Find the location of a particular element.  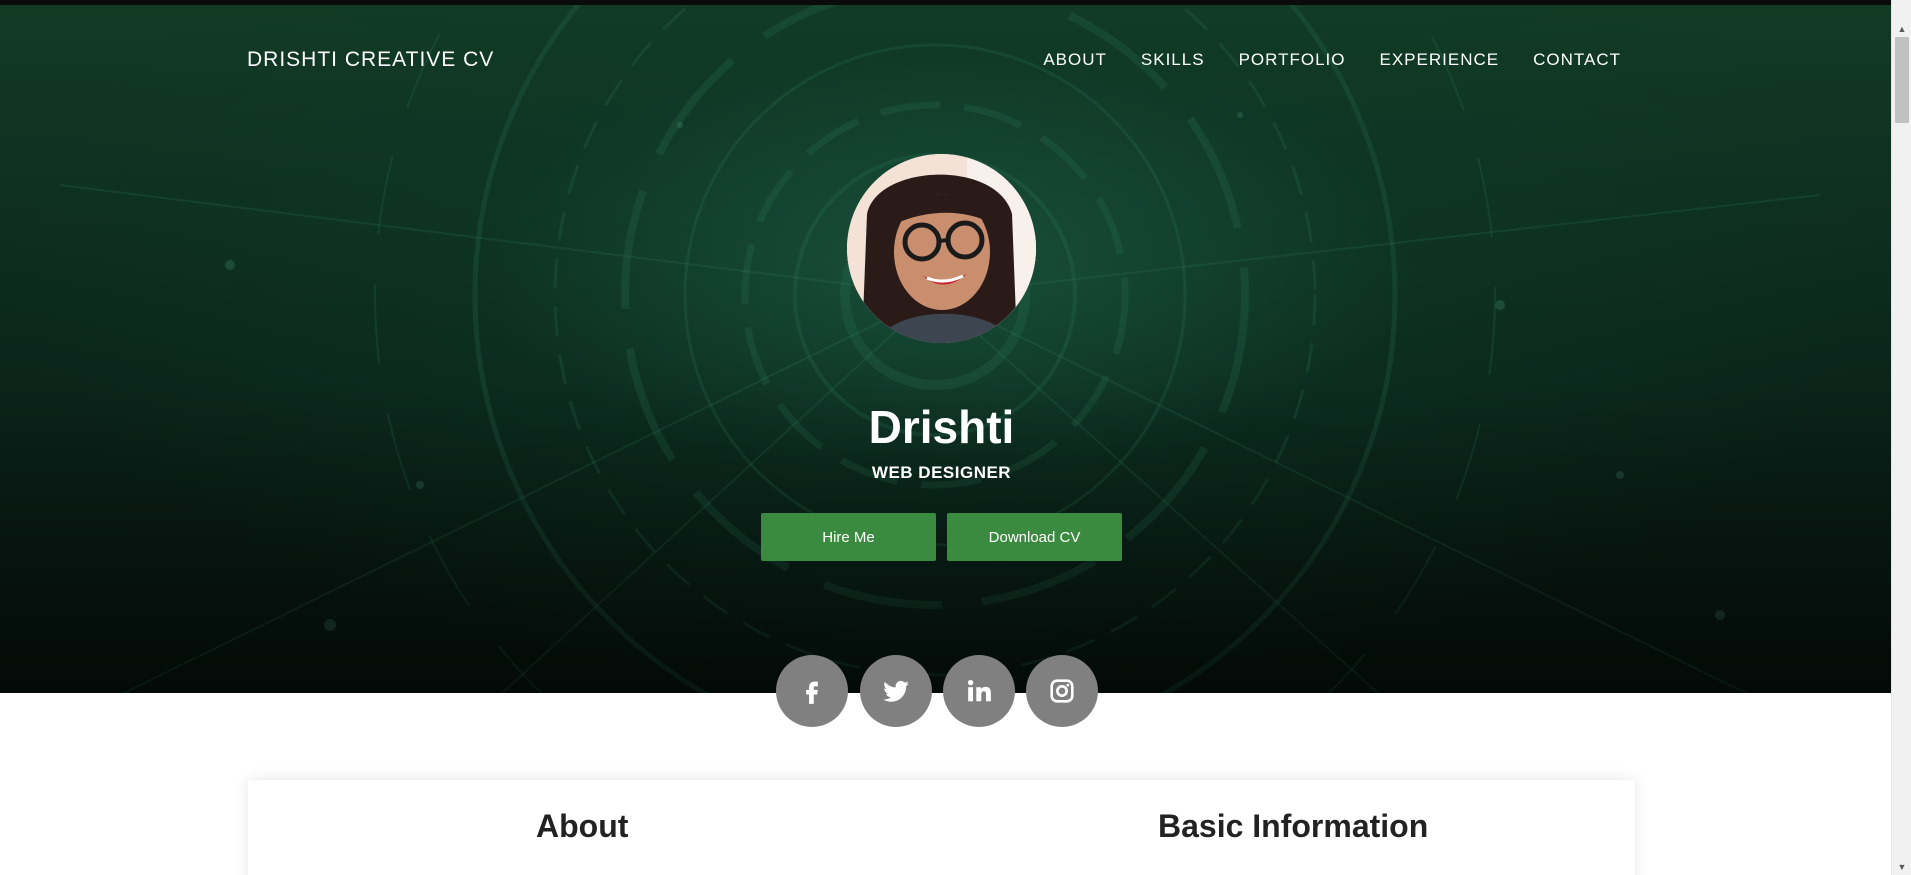

twitter-button is located at coordinates (896, 691).